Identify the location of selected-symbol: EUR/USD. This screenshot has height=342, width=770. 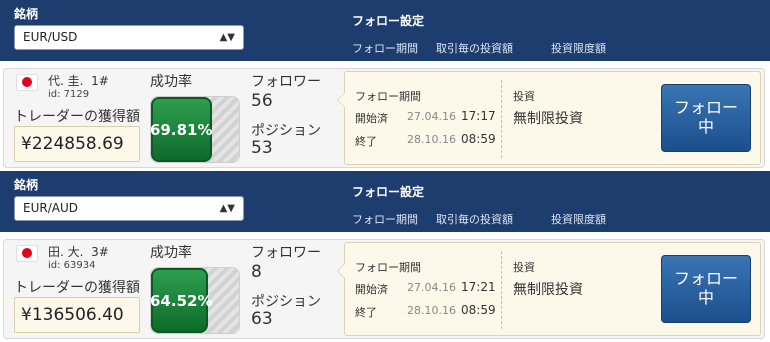
(50, 37).